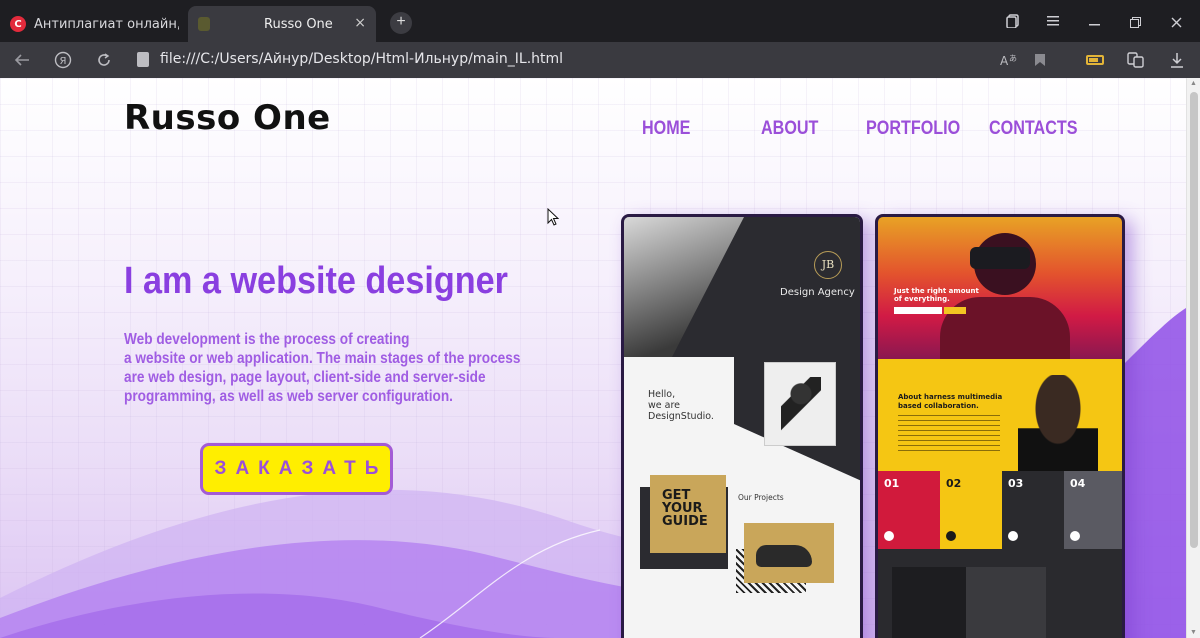  What do you see at coordinates (600, 21) in the screenshot?
I see `browser-tab-bar: С Антиплагиат онлайн, про Russo One × +` at bounding box center [600, 21].